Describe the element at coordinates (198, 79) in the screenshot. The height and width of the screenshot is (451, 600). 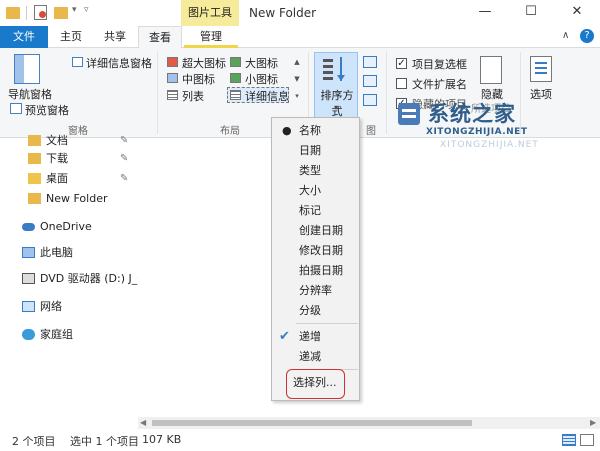
I see `layout-medium-icons: 中图标` at that location.